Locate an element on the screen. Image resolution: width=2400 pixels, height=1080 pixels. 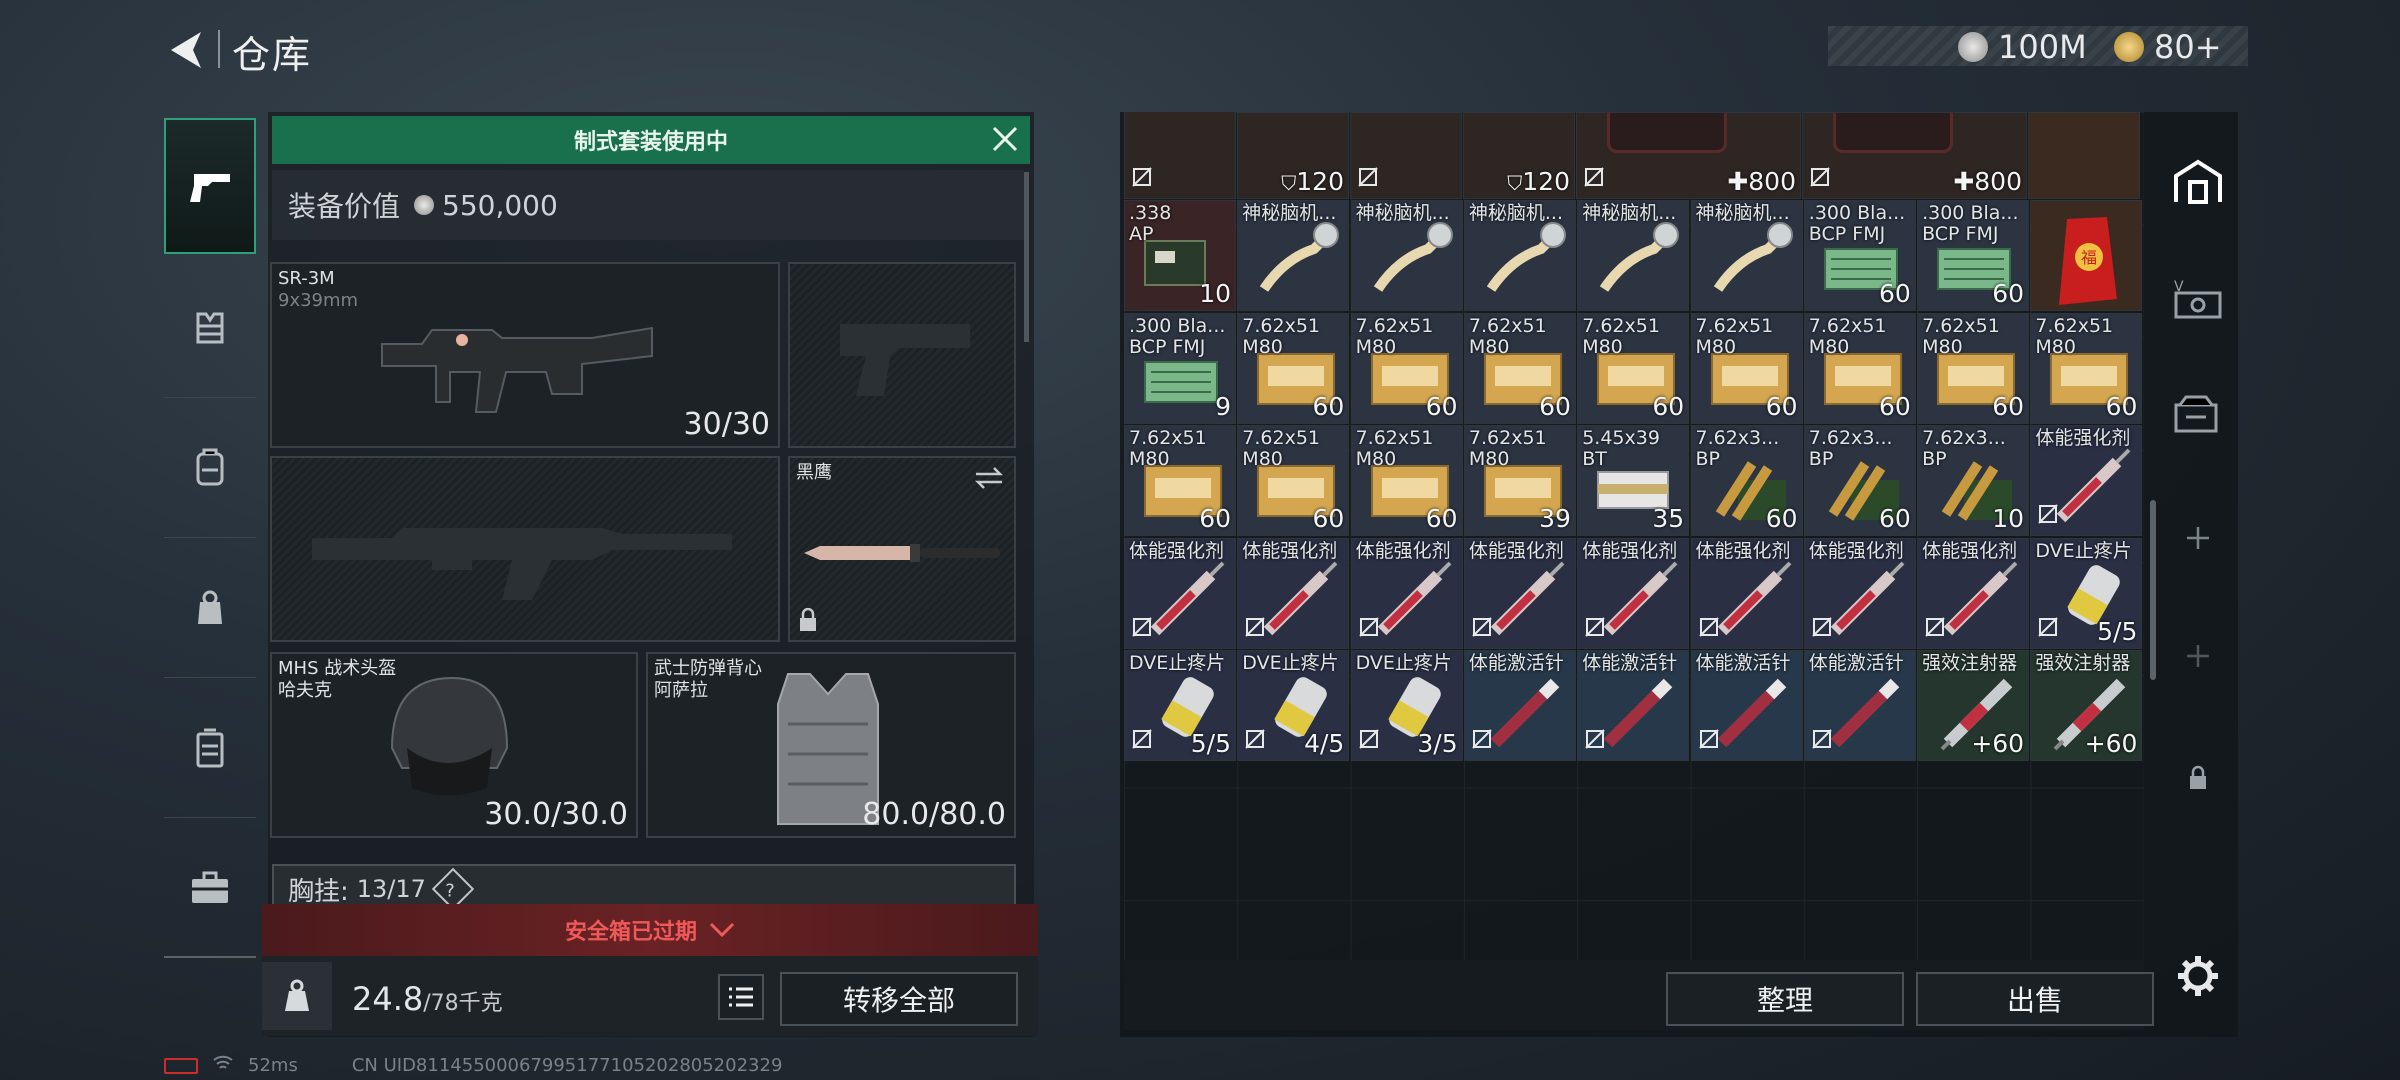
rail-warehouse is located at coordinates (2198, 182).